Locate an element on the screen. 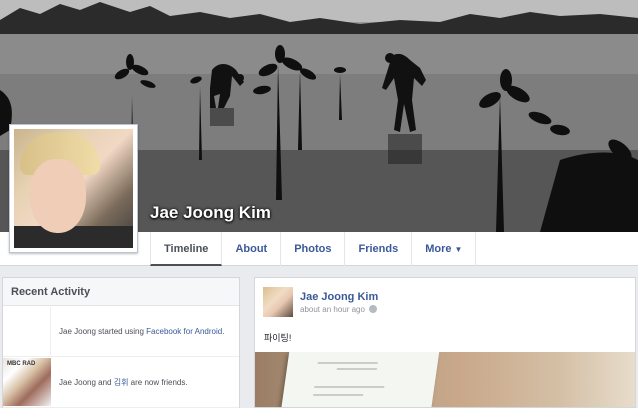 The width and height of the screenshot is (638, 408). tab-more-label: More is located at coordinates (438, 249).